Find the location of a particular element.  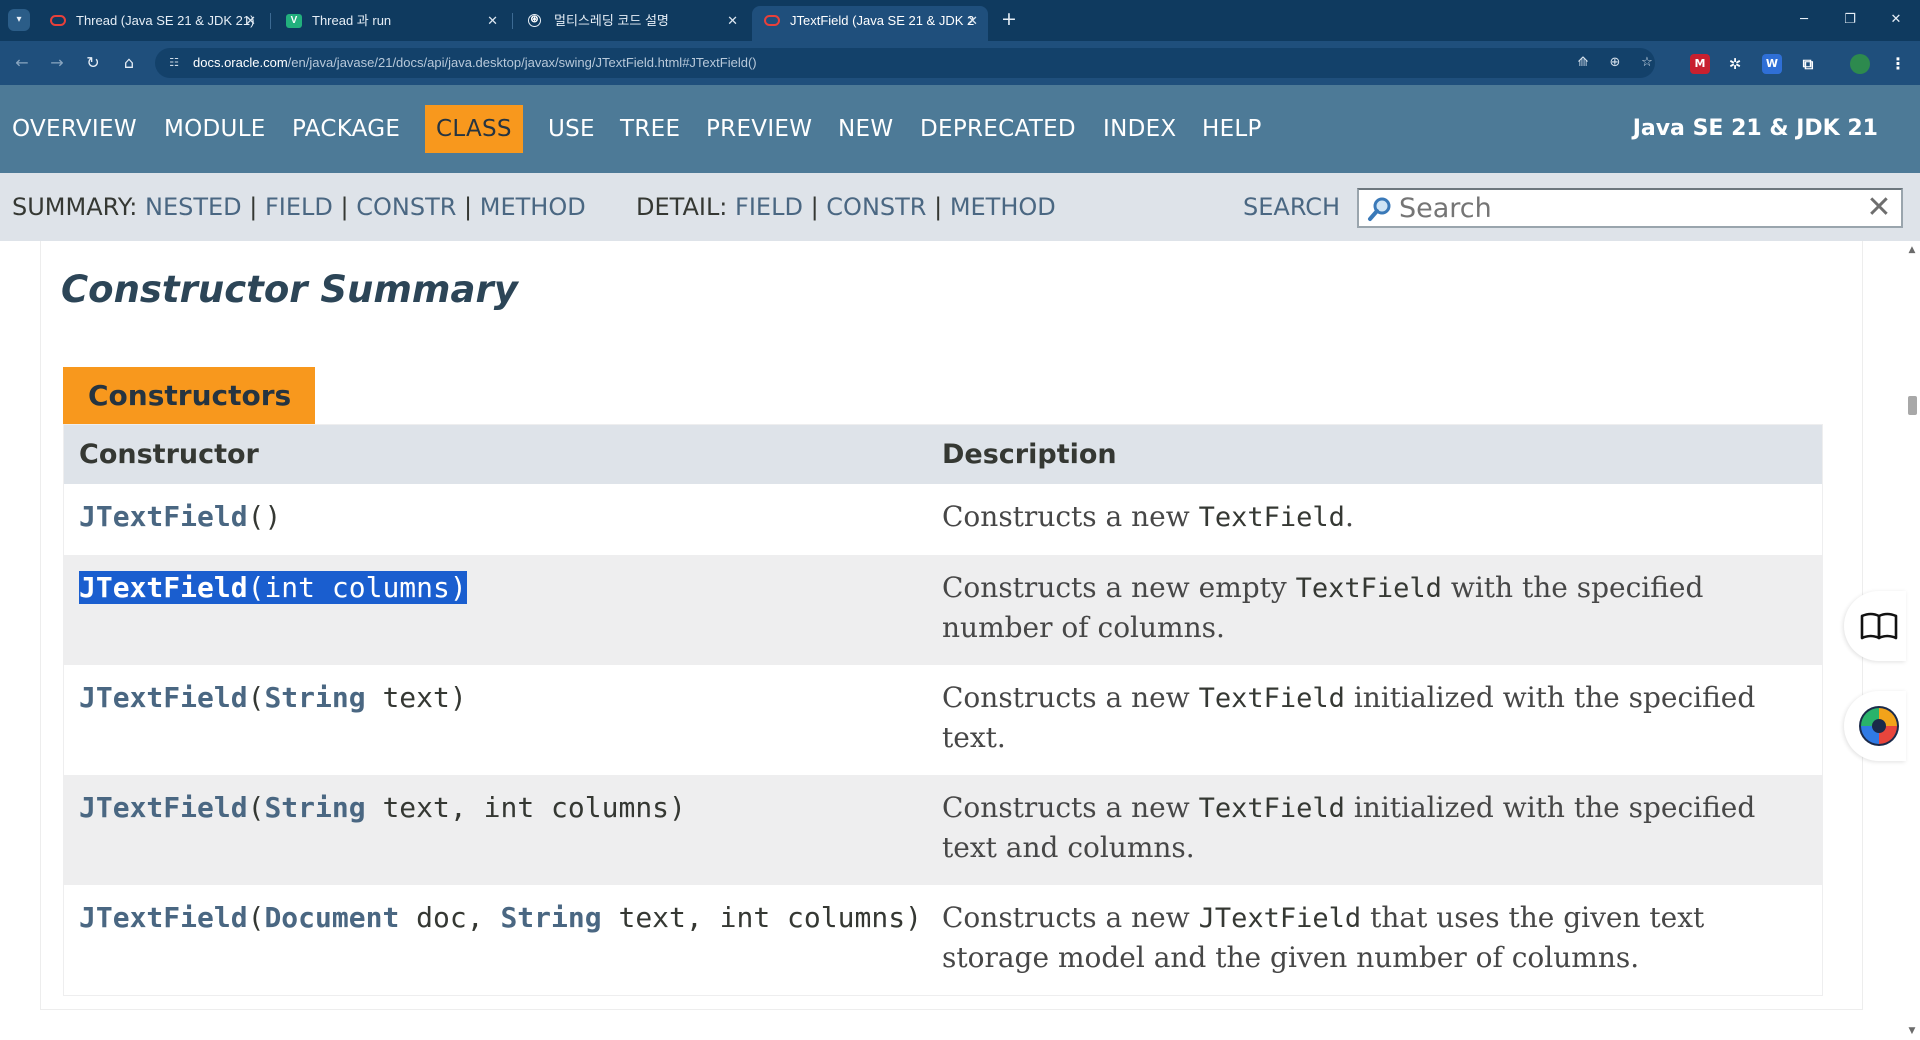

search-label: SEARCH is located at coordinates (1292, 207).